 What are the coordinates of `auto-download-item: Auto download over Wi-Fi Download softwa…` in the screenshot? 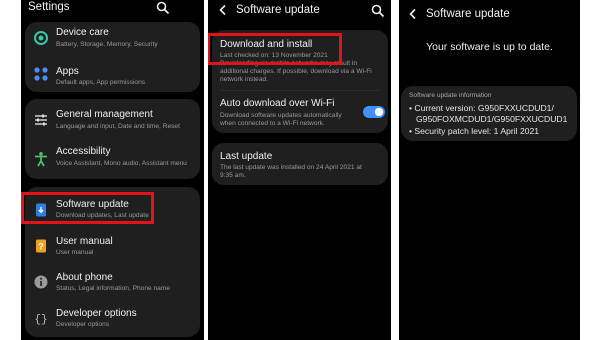 It's located at (300, 112).